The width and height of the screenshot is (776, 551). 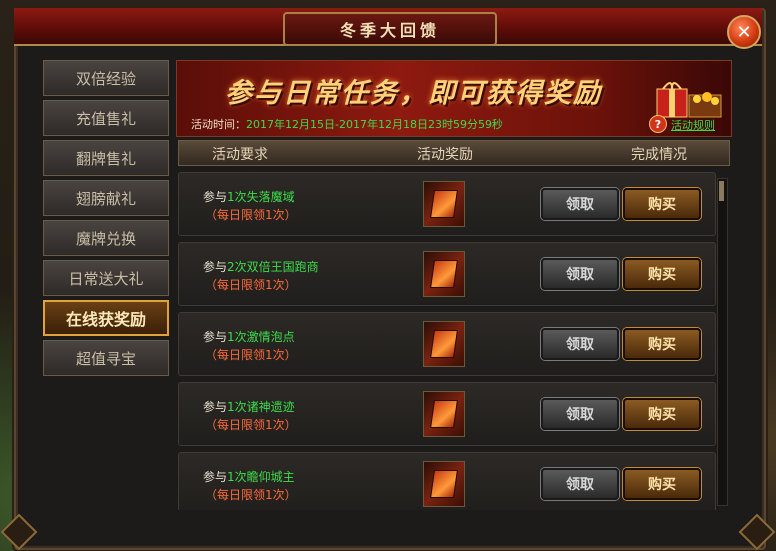 I want to click on window-title: 冬季大回馈, so click(x=389, y=30).